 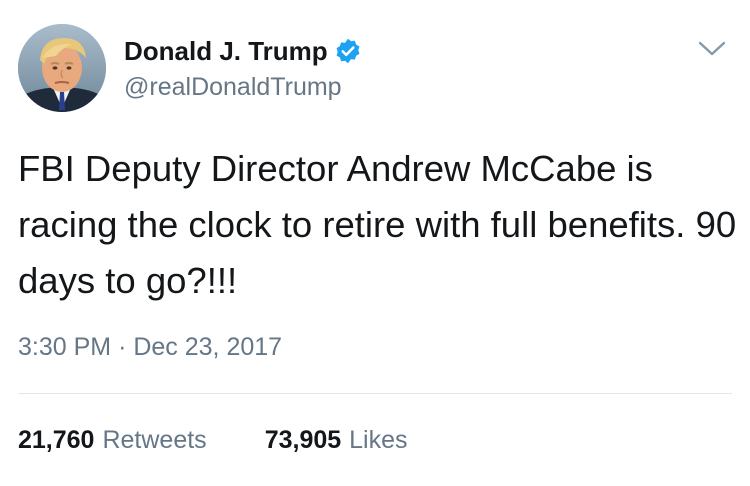 I want to click on retweets-stat: 21,760 Retweets, so click(x=112, y=440).